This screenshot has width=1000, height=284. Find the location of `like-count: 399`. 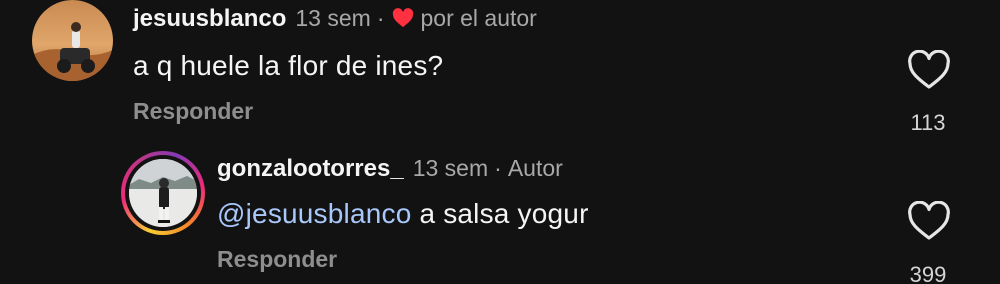

like-count: 399 is located at coordinates (928, 273).